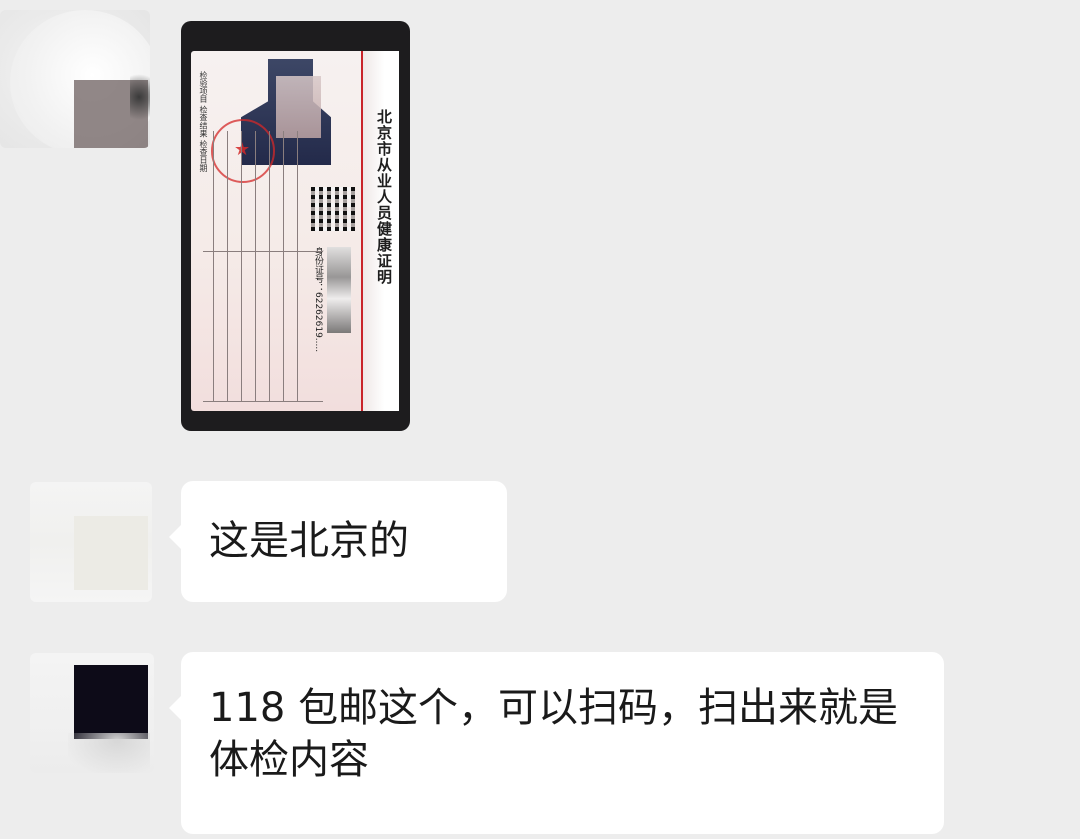 This screenshot has width=1080, height=839. I want to click on message-bubble: 这是北京的, so click(338, 541).